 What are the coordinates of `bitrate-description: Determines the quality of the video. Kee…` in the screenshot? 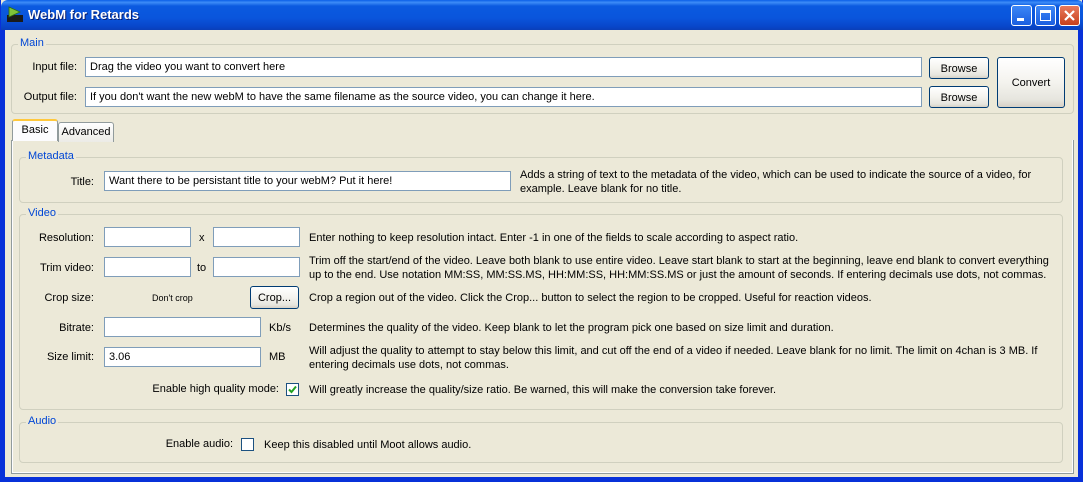 It's located at (571, 328).